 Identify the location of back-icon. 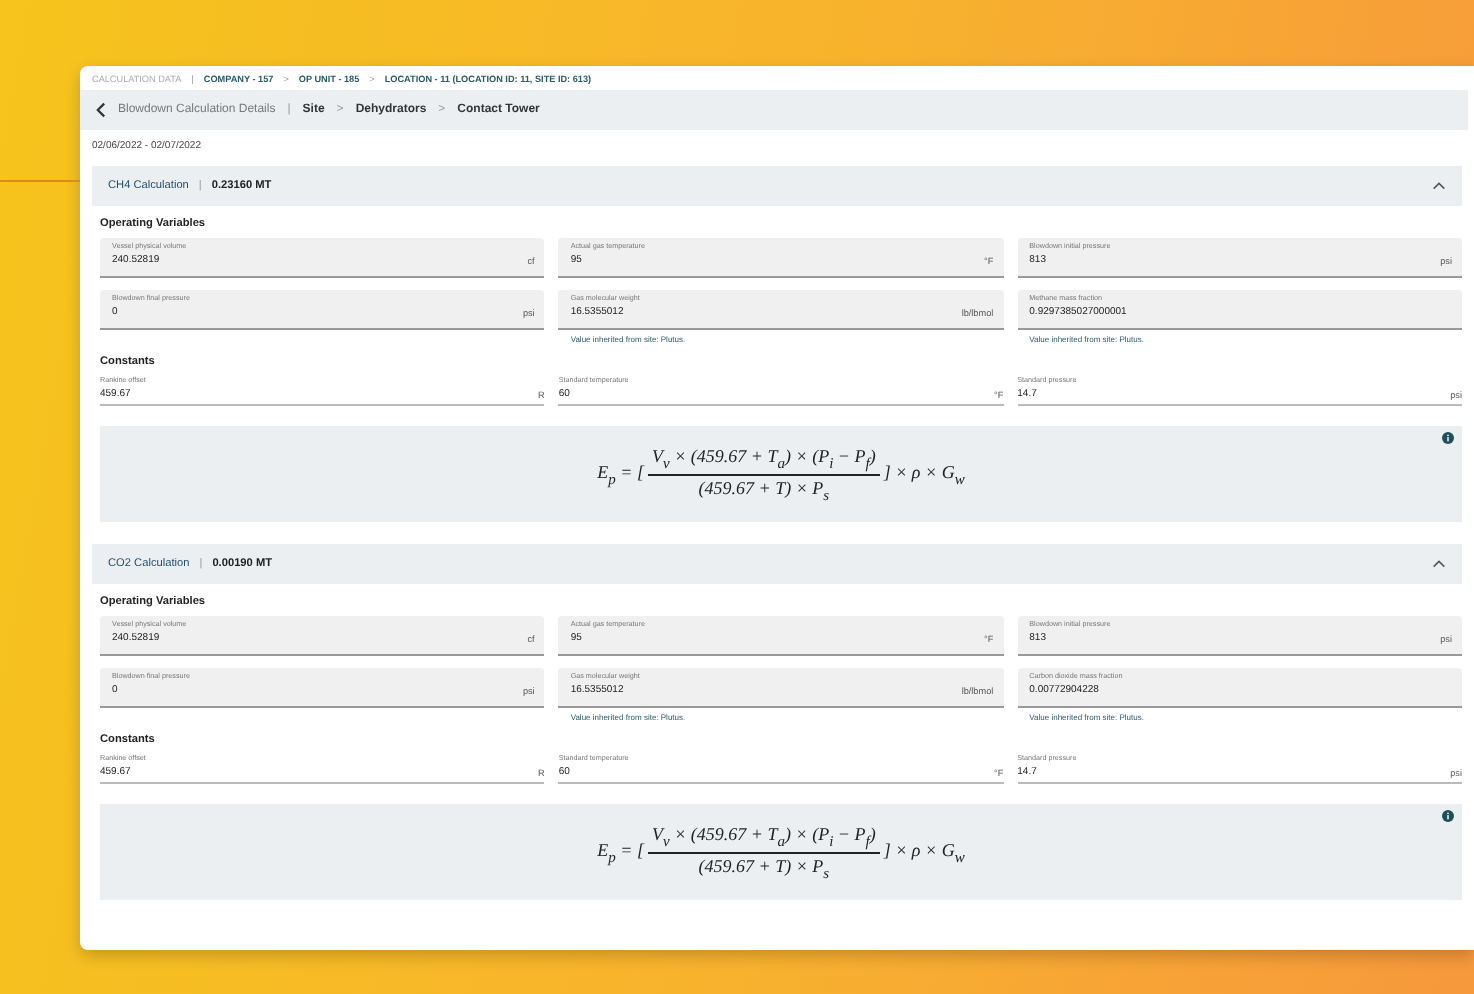
(101, 110).